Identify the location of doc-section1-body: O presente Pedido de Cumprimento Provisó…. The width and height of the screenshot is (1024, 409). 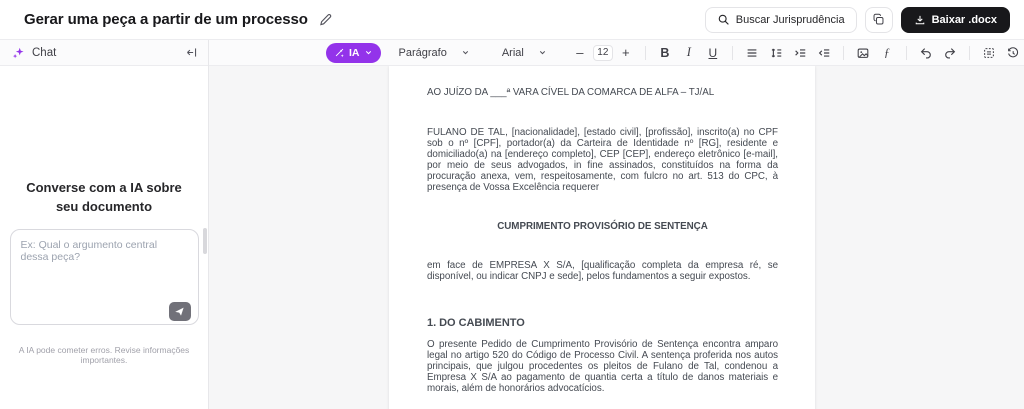
(602, 366).